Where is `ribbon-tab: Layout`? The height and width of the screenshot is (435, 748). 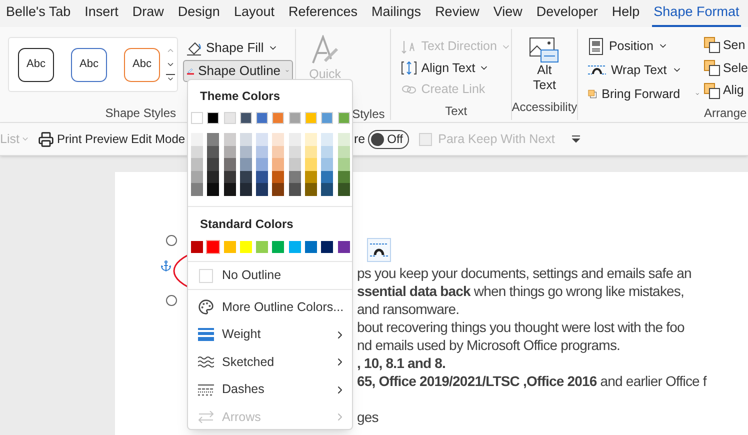
ribbon-tab: Layout is located at coordinates (254, 13).